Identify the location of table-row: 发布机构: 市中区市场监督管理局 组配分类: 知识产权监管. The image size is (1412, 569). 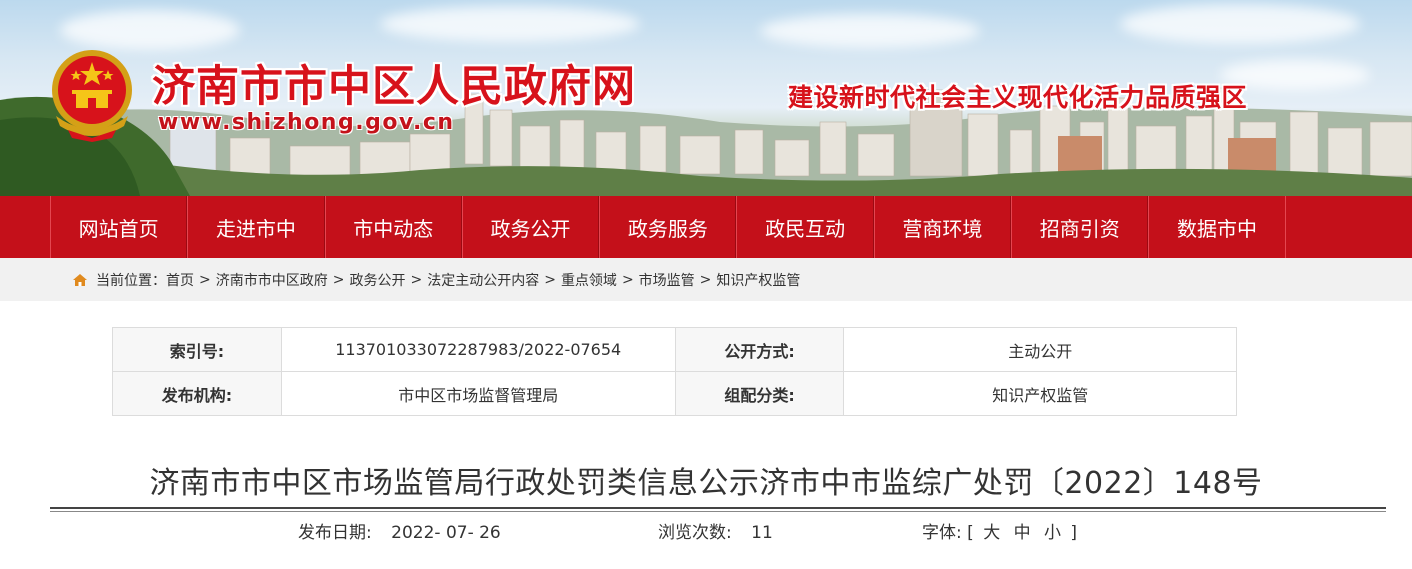
(674, 393).